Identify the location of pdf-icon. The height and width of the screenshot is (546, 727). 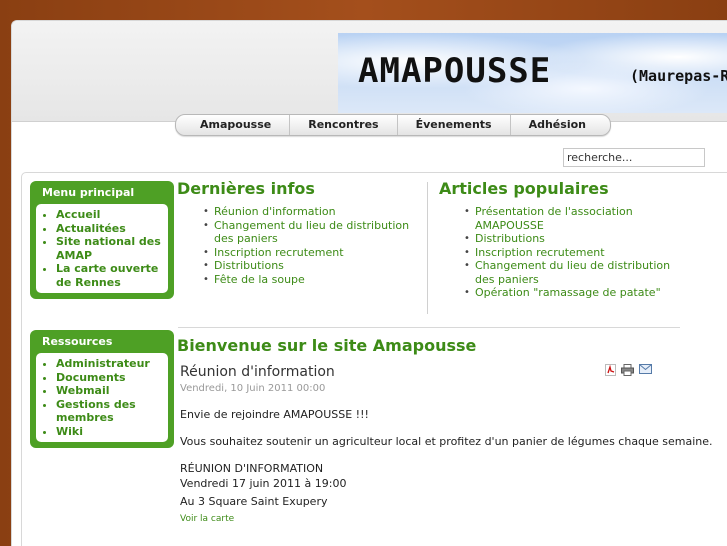
(610, 370).